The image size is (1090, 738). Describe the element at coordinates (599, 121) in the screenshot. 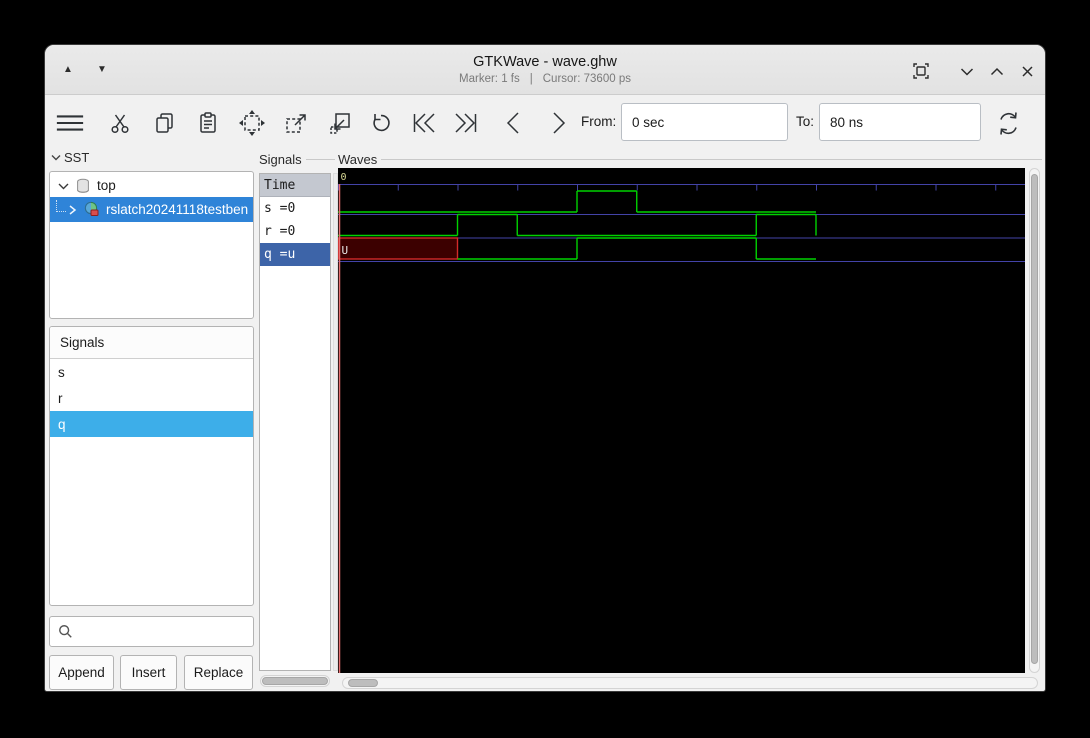

I see `from-label: From:` at that location.